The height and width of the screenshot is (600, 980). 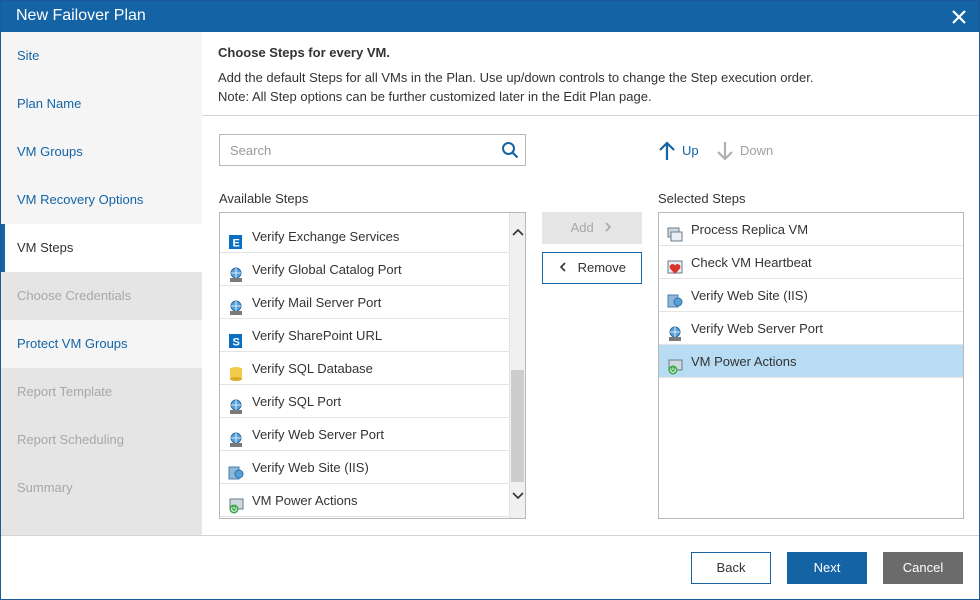 I want to click on scrollbar-thumb, so click(x=517, y=426).